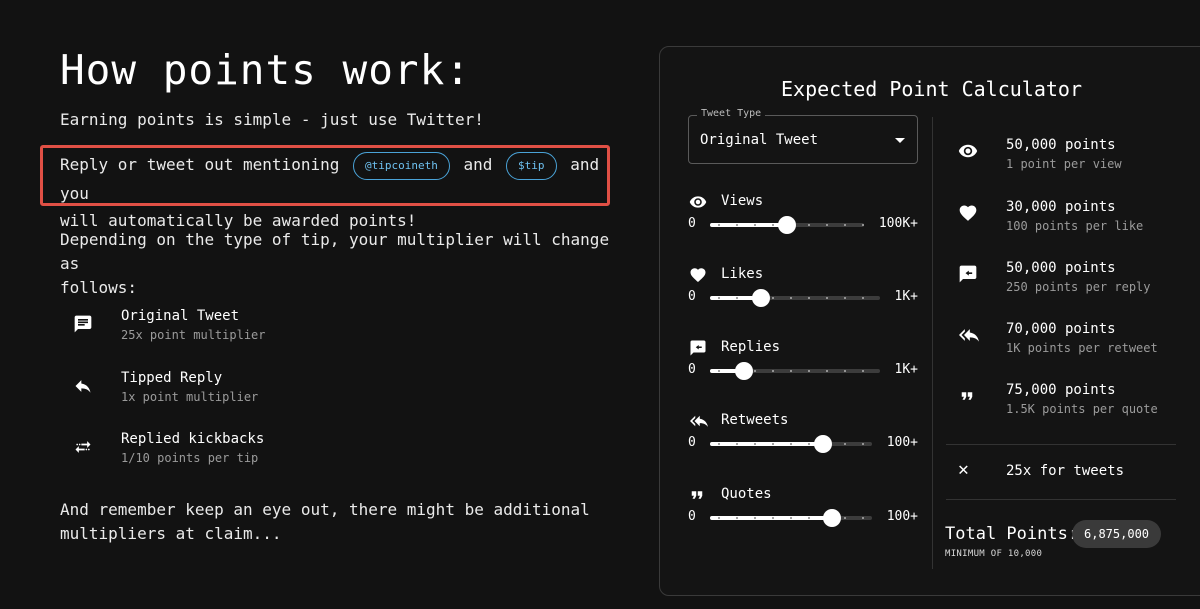  I want to click on quotes-slider-group: Quotes 0 100+, so click(804, 510).